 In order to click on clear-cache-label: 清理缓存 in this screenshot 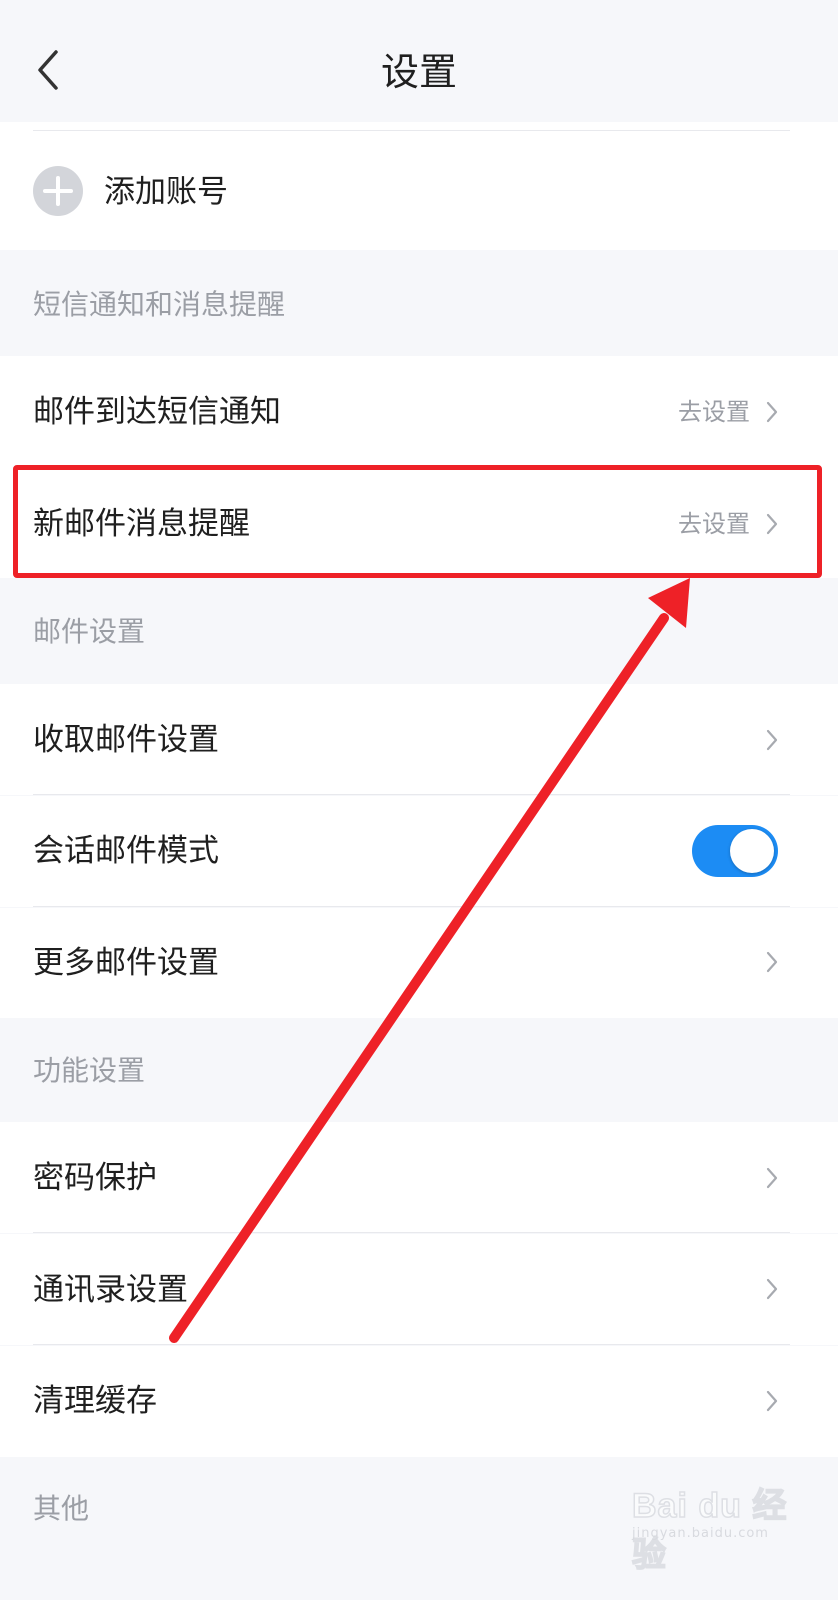, I will do `click(95, 1401)`.